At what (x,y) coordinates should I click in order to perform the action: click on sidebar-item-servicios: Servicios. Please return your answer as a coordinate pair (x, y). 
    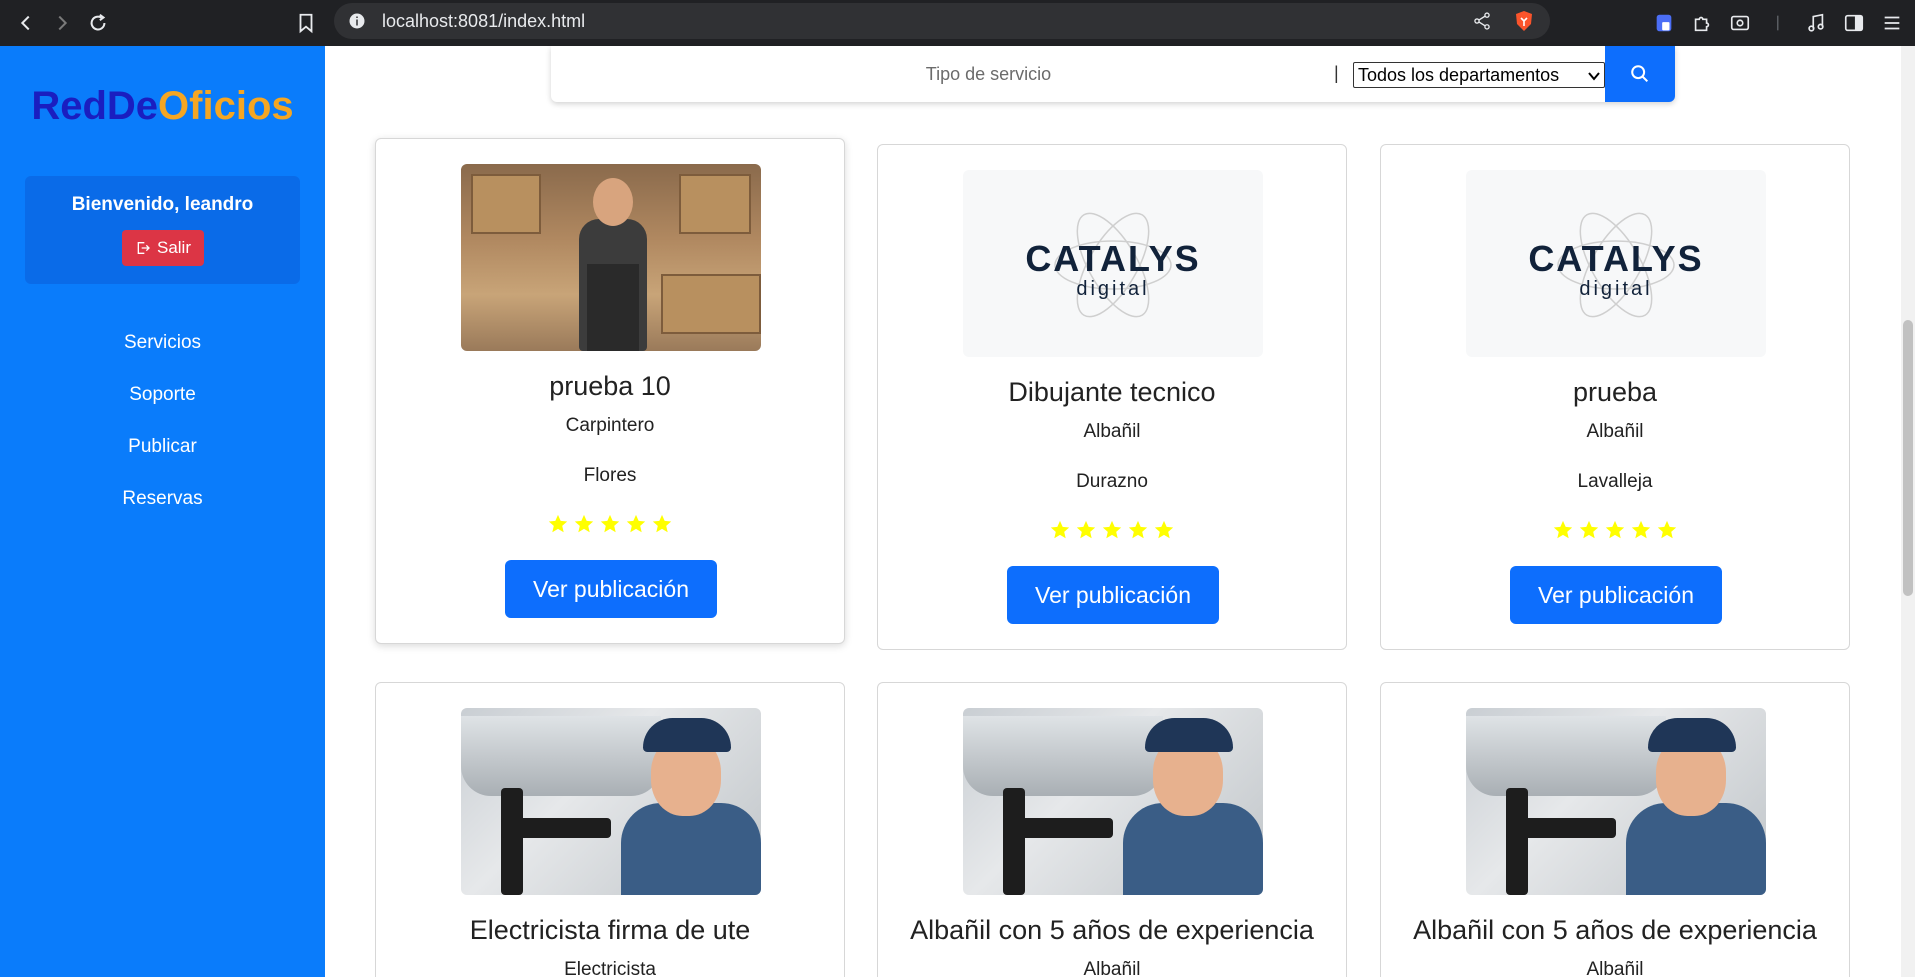
    Looking at the image, I should click on (162, 343).